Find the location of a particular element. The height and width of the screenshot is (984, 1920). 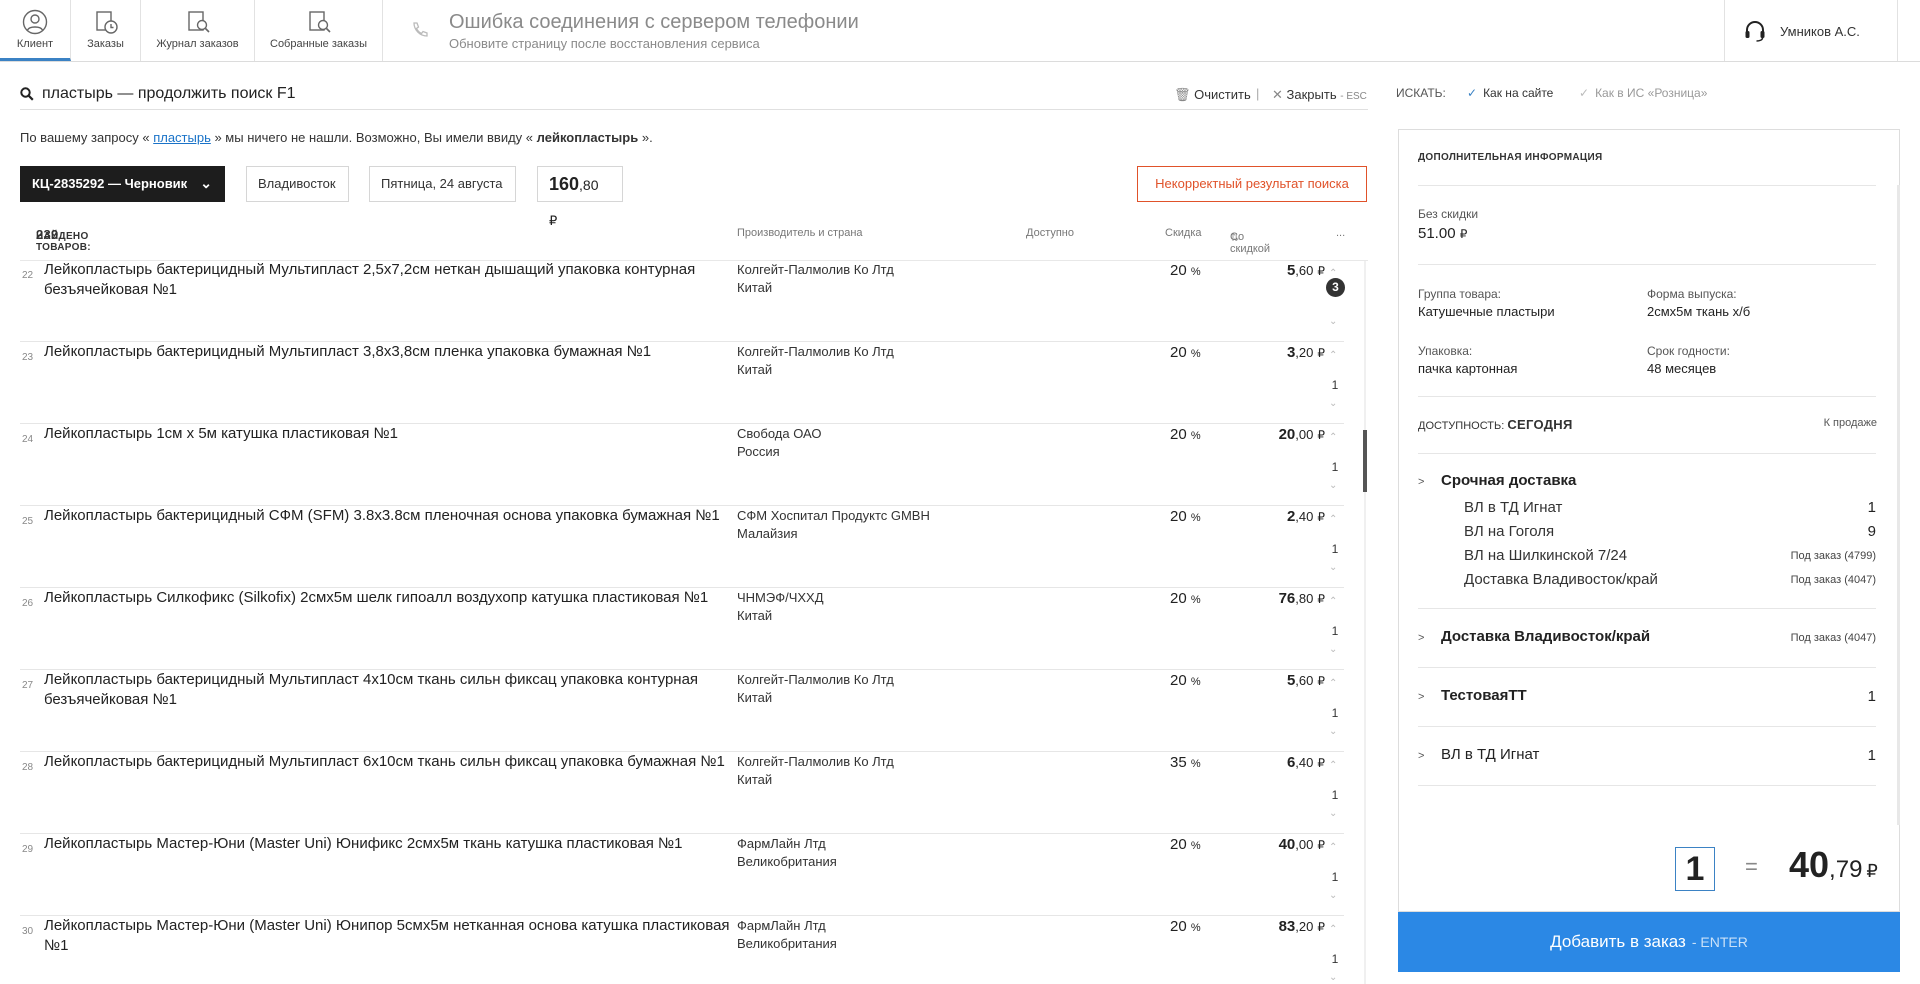

orders-clock-icon is located at coordinates (106, 22).